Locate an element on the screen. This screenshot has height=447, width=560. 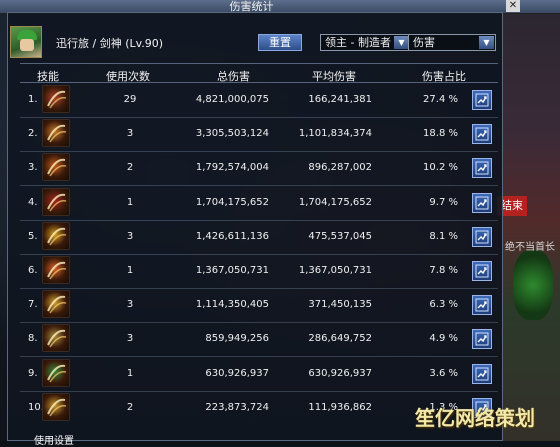
table-row: 2. 3 3,305,503,124 1,101,834,374 18.8 % is located at coordinates (259, 134).